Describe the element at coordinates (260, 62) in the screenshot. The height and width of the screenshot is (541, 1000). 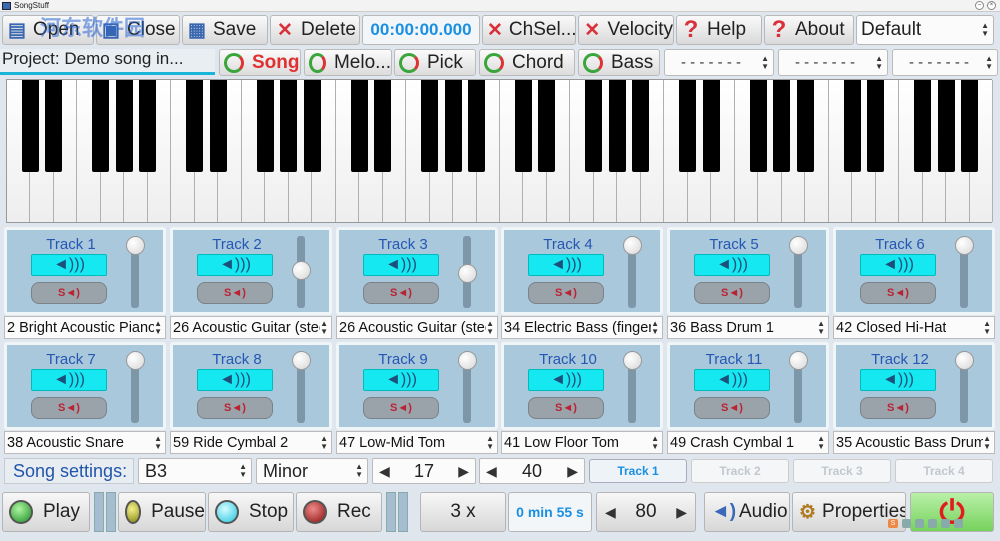
I see `tab-song: Song` at that location.